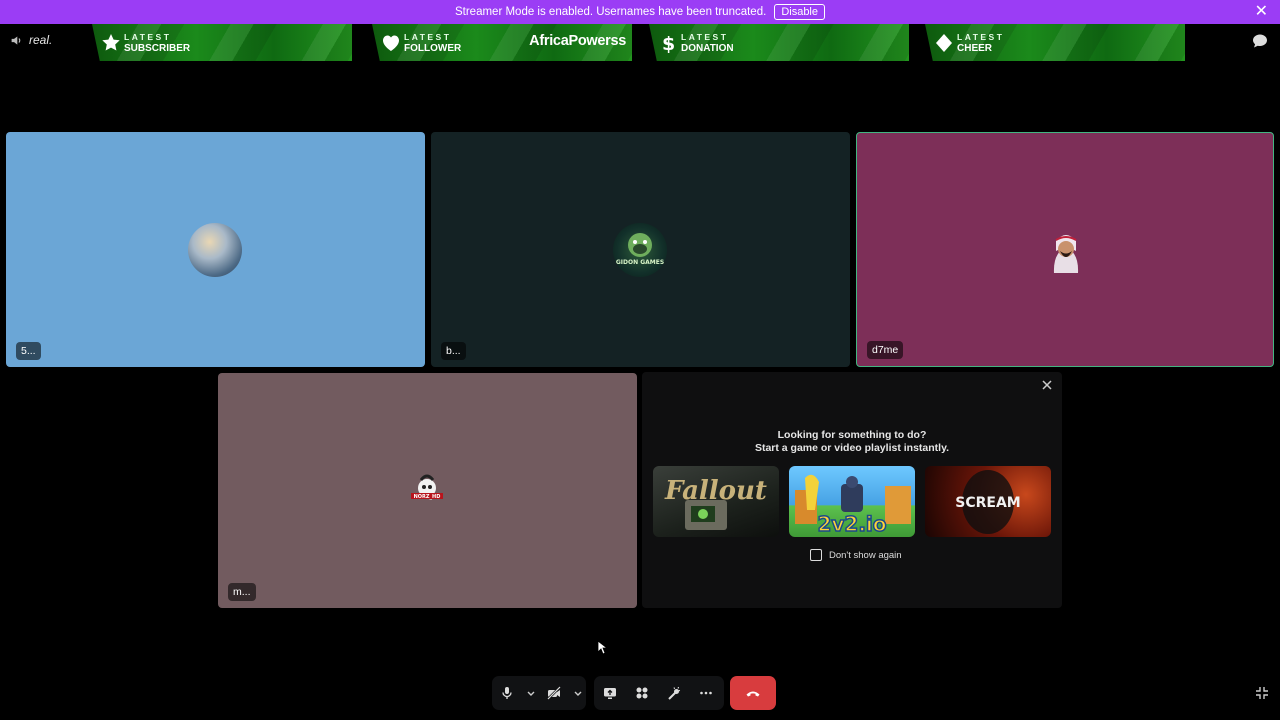 The image size is (1280, 720). I want to click on share-screen-button, so click(610, 693).